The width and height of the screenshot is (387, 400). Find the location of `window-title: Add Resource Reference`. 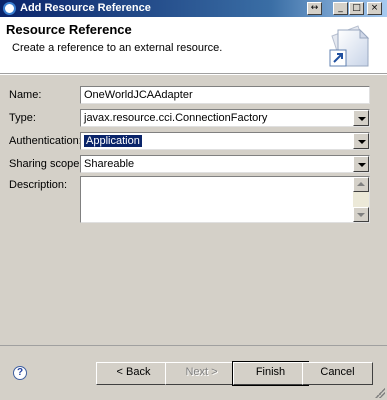

window-title: Add Resource Reference is located at coordinates (85, 8).